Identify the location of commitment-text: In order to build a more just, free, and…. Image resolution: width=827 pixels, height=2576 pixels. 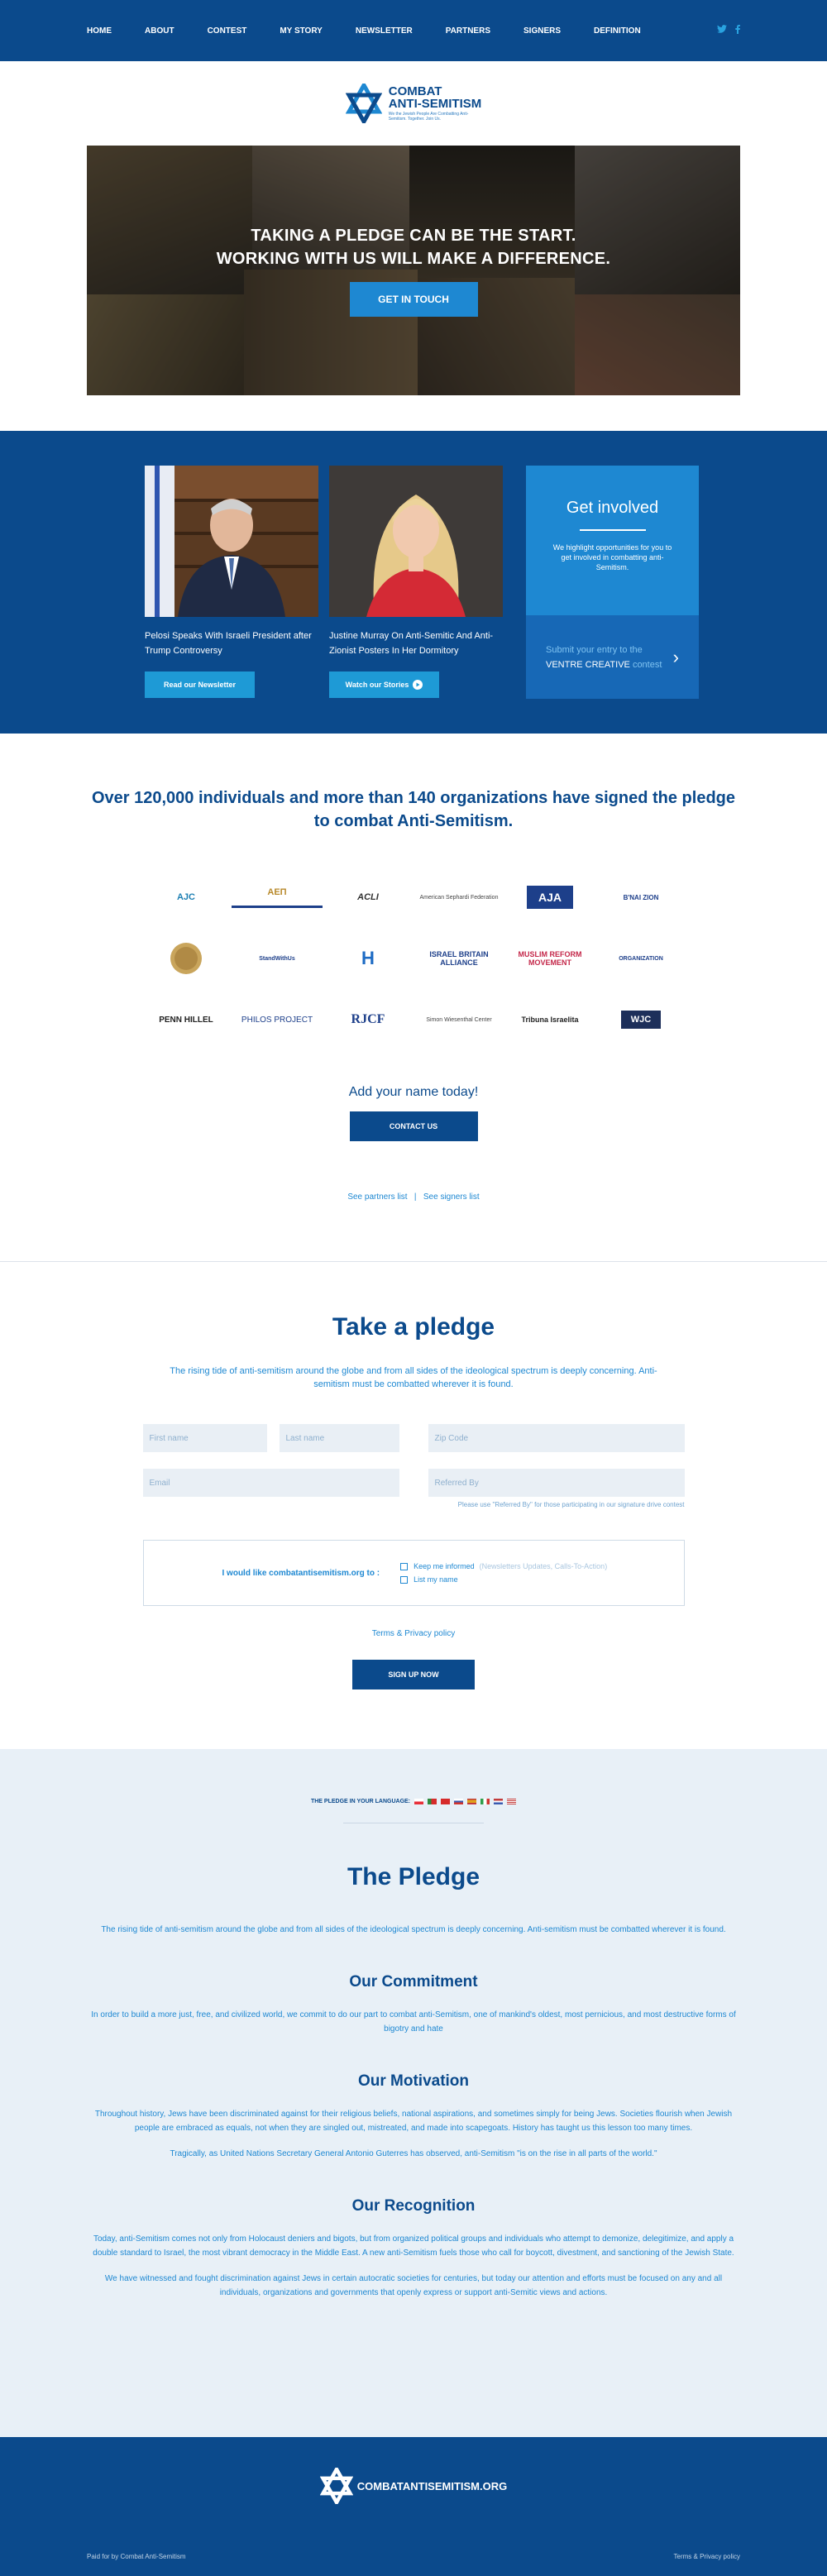
(413, 2022).